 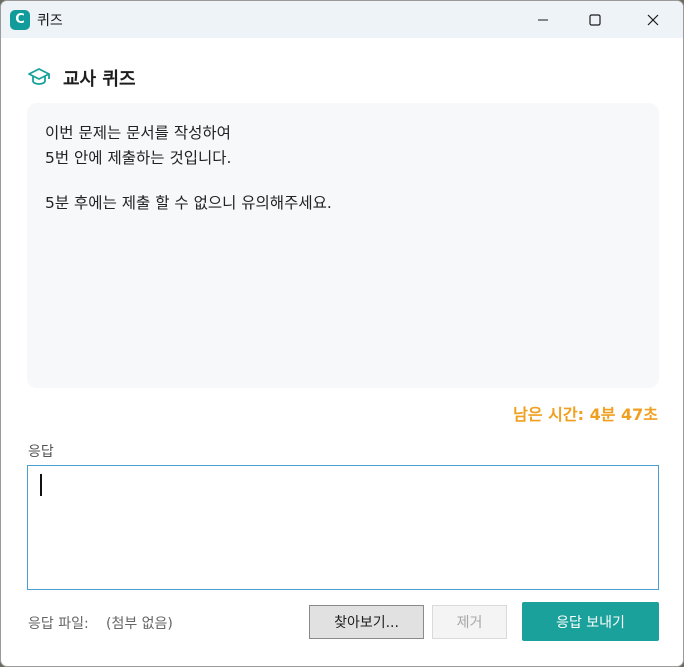 I want to click on maximize-button, so click(x=595, y=19).